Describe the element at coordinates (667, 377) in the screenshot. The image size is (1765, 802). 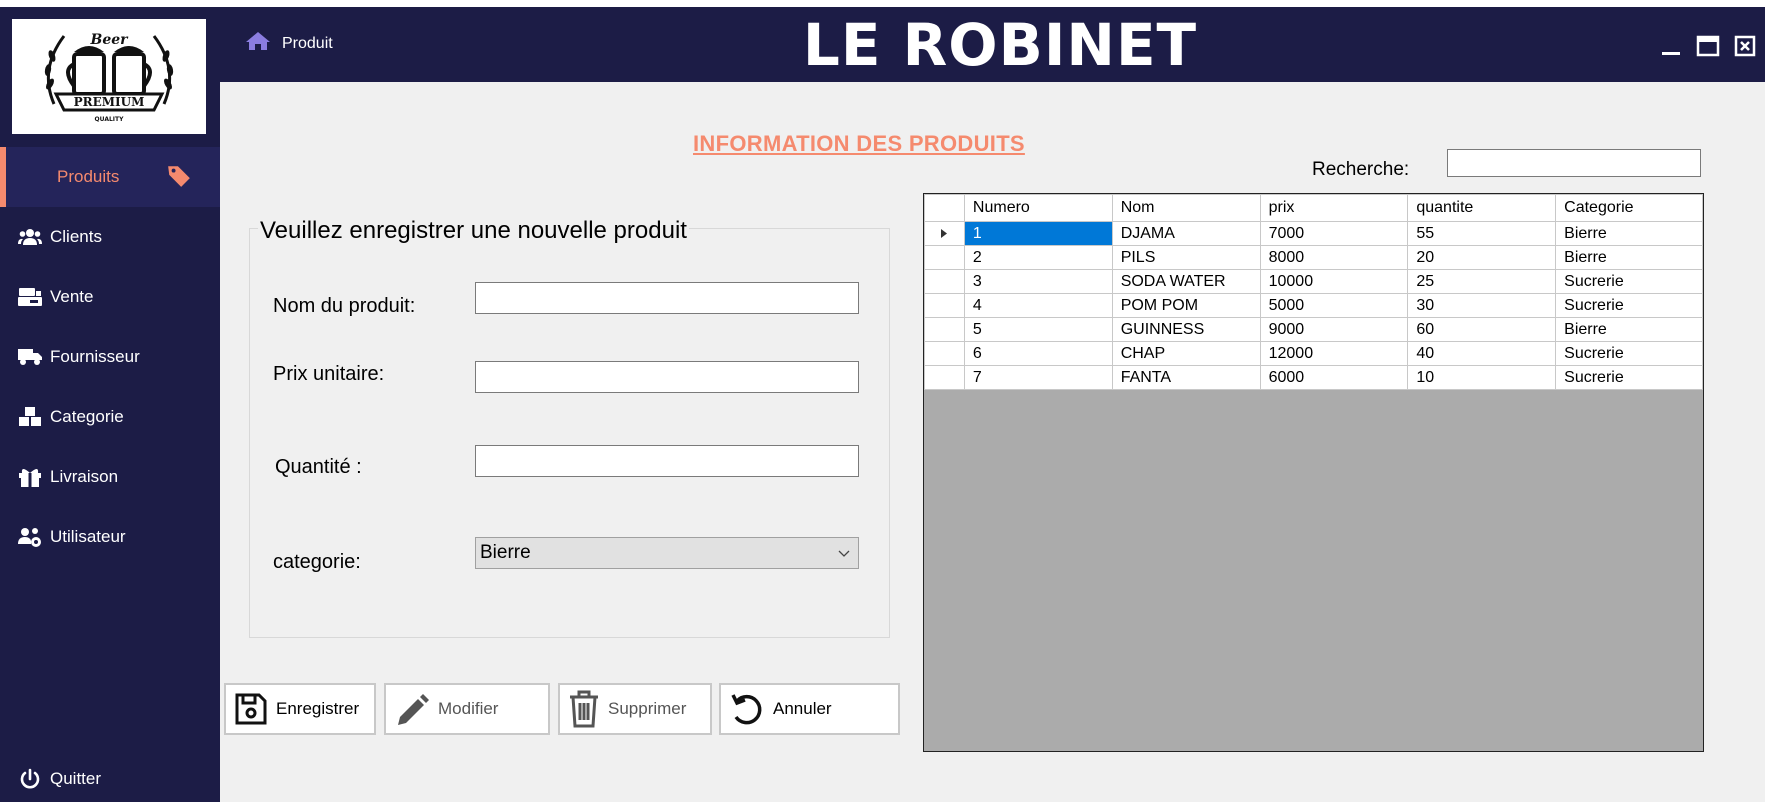
I see `unit-price-input` at that location.